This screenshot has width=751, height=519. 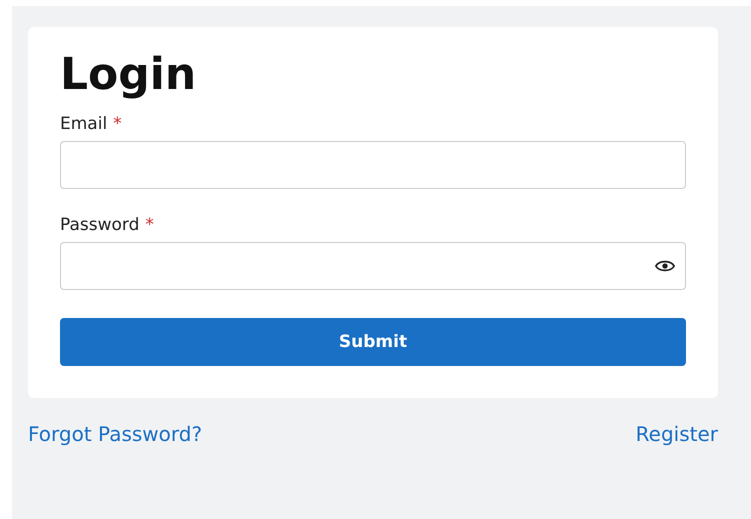 What do you see at coordinates (115, 434) in the screenshot?
I see `text-link: Forgot Password?` at bounding box center [115, 434].